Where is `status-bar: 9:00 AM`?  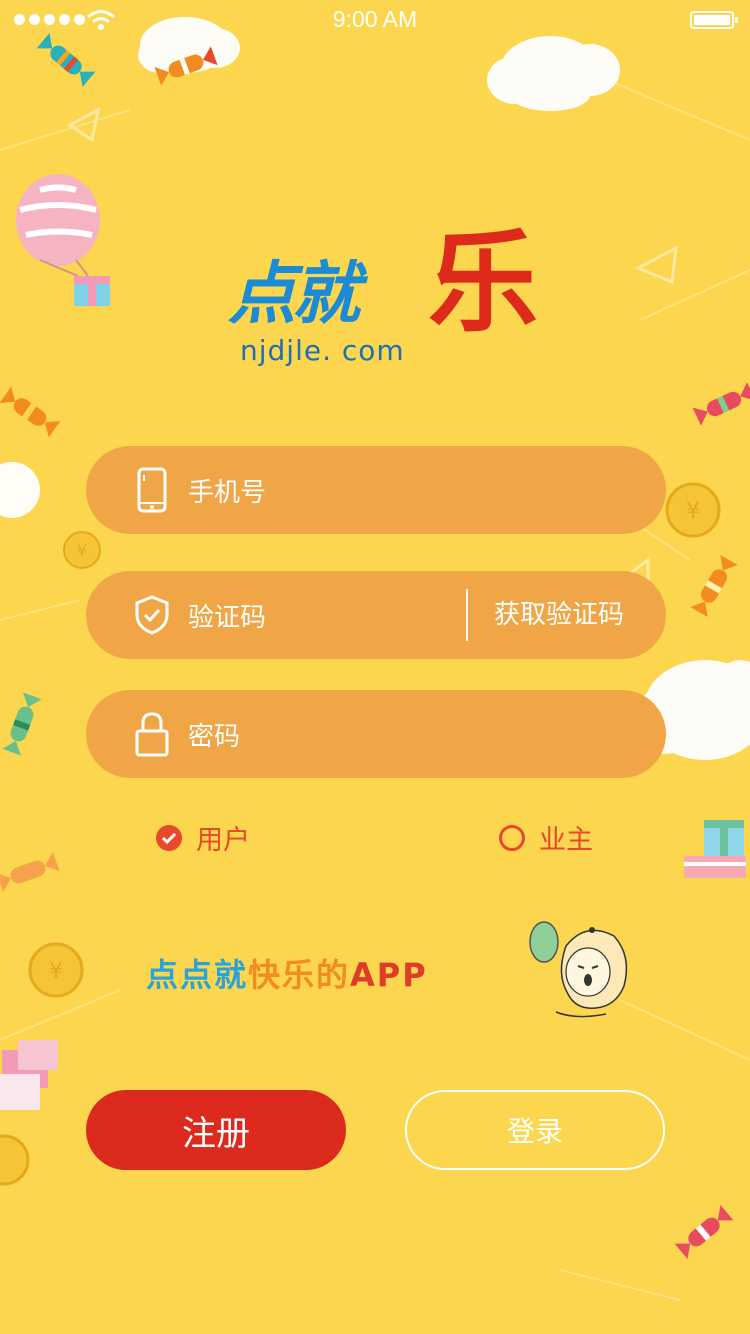 status-bar: 9:00 AM is located at coordinates (375, 20).